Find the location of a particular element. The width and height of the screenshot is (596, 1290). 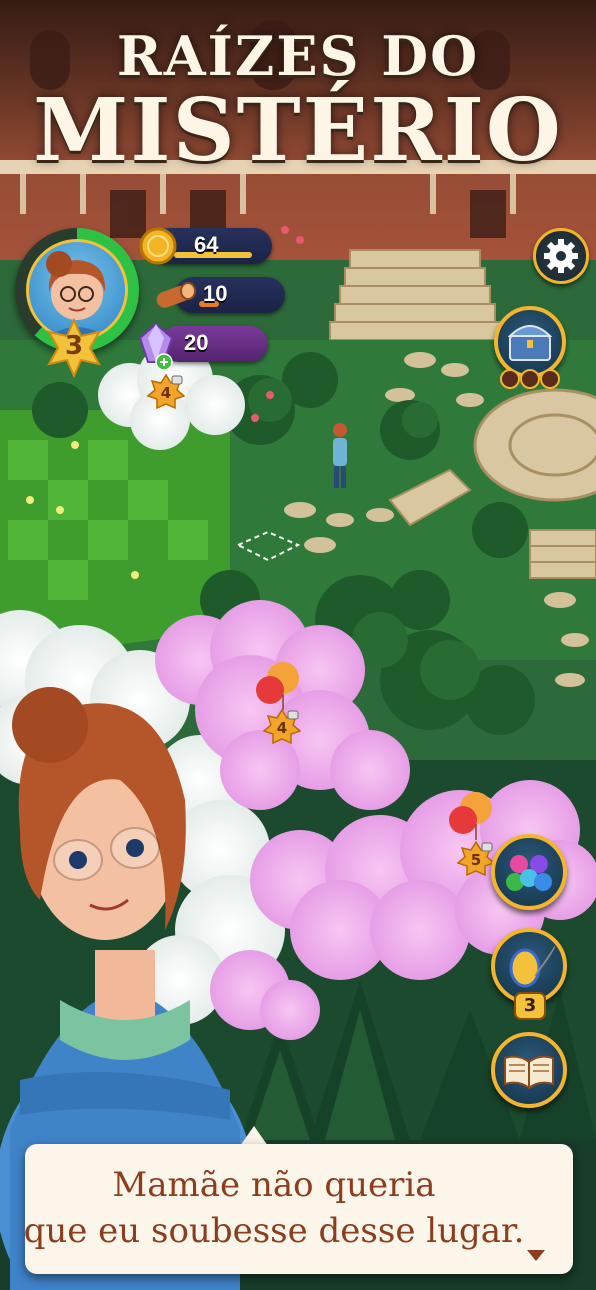

wood-value: 10 is located at coordinates (215, 293).